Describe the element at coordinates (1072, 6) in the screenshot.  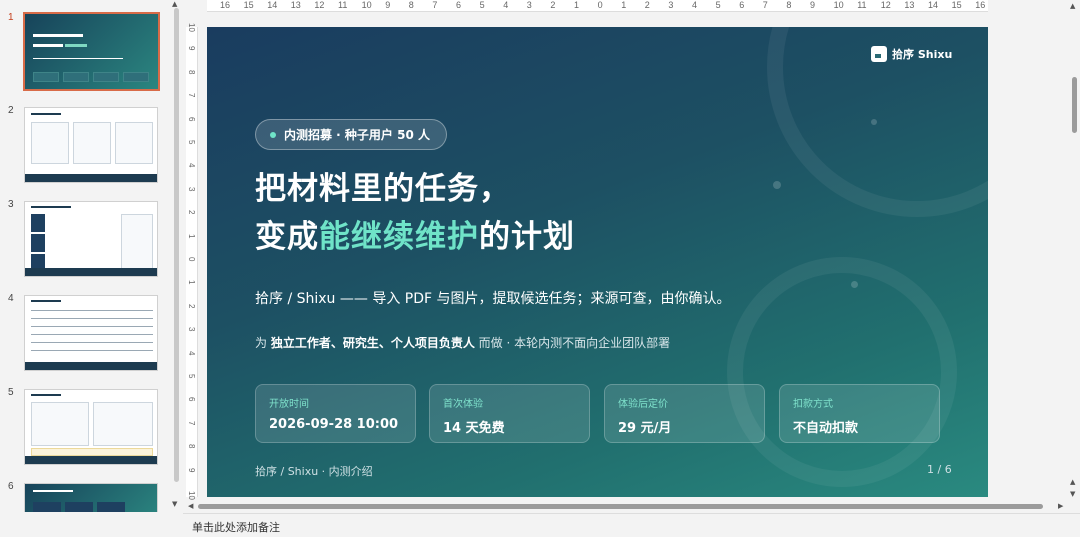
I see `scroll-up-icon: ▲` at that location.